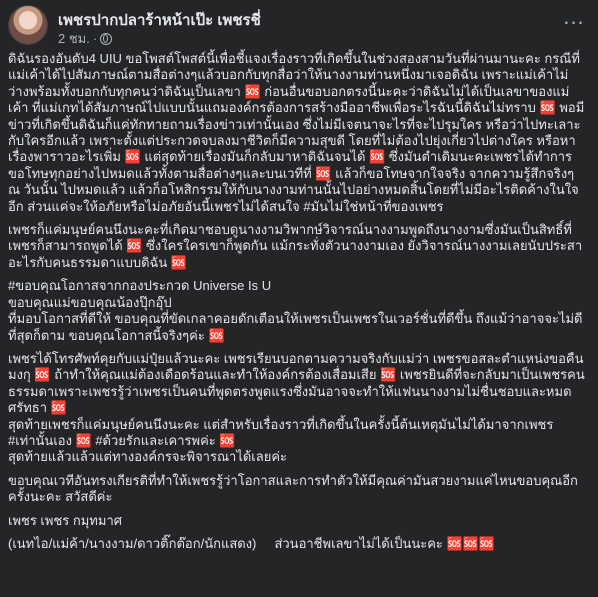  What do you see at coordinates (106, 38) in the screenshot?
I see `globe-icon` at bounding box center [106, 38].